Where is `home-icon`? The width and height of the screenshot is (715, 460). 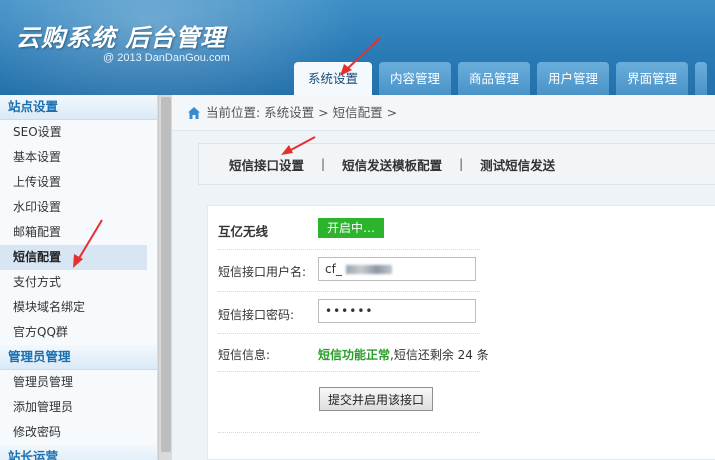 home-icon is located at coordinates (194, 113).